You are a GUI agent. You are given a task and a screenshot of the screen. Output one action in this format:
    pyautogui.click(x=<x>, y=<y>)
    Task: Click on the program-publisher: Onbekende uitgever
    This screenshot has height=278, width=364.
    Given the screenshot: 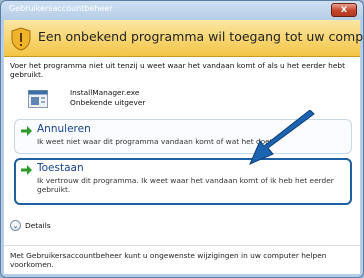 What is the action you would take?
    pyautogui.click(x=108, y=102)
    